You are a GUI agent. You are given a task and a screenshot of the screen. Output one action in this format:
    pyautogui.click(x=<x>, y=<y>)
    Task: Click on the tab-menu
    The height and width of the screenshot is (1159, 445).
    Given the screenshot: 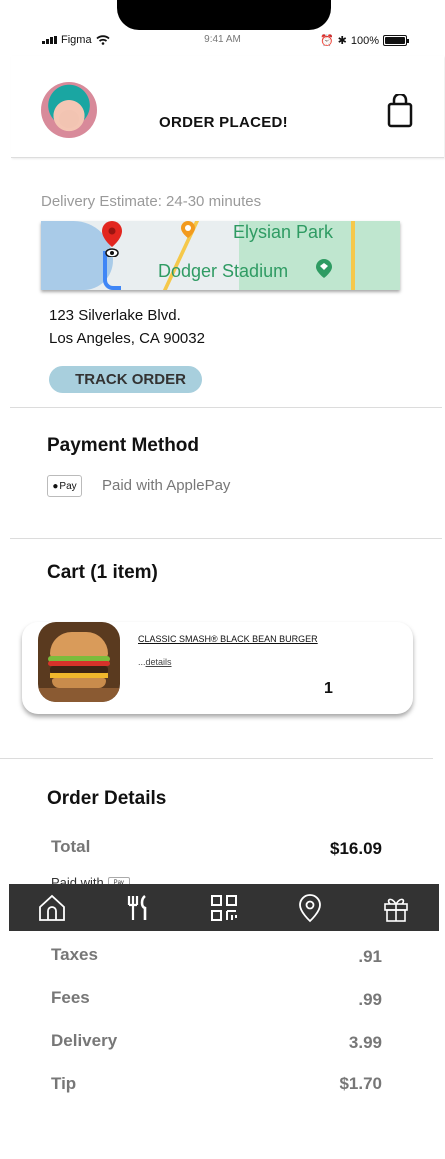 What is the action you would take?
    pyautogui.click(x=138, y=907)
    